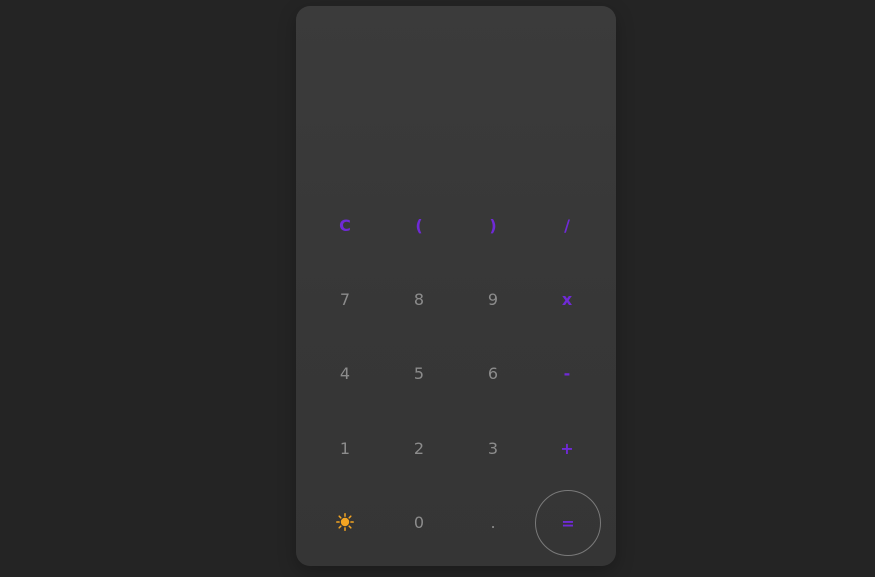 This screenshot has height=577, width=875. What do you see at coordinates (345, 448) in the screenshot?
I see `digit-1-button: 1` at bounding box center [345, 448].